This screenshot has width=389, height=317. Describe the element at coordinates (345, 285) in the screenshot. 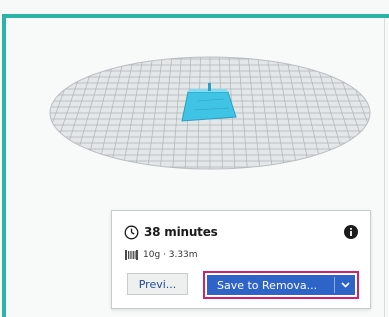

I see `chevron-down-icon` at that location.